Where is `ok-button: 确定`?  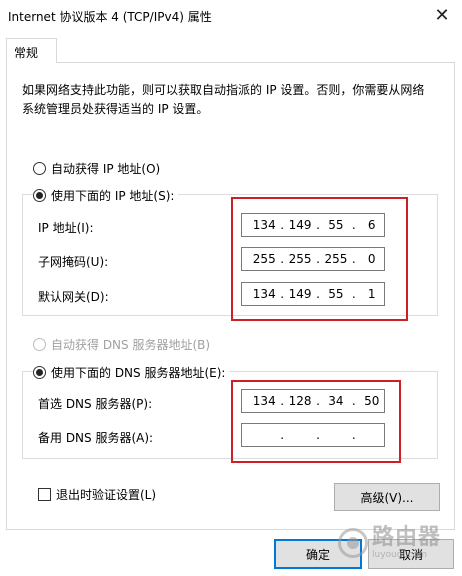
ok-button: 确定 is located at coordinates (318, 554).